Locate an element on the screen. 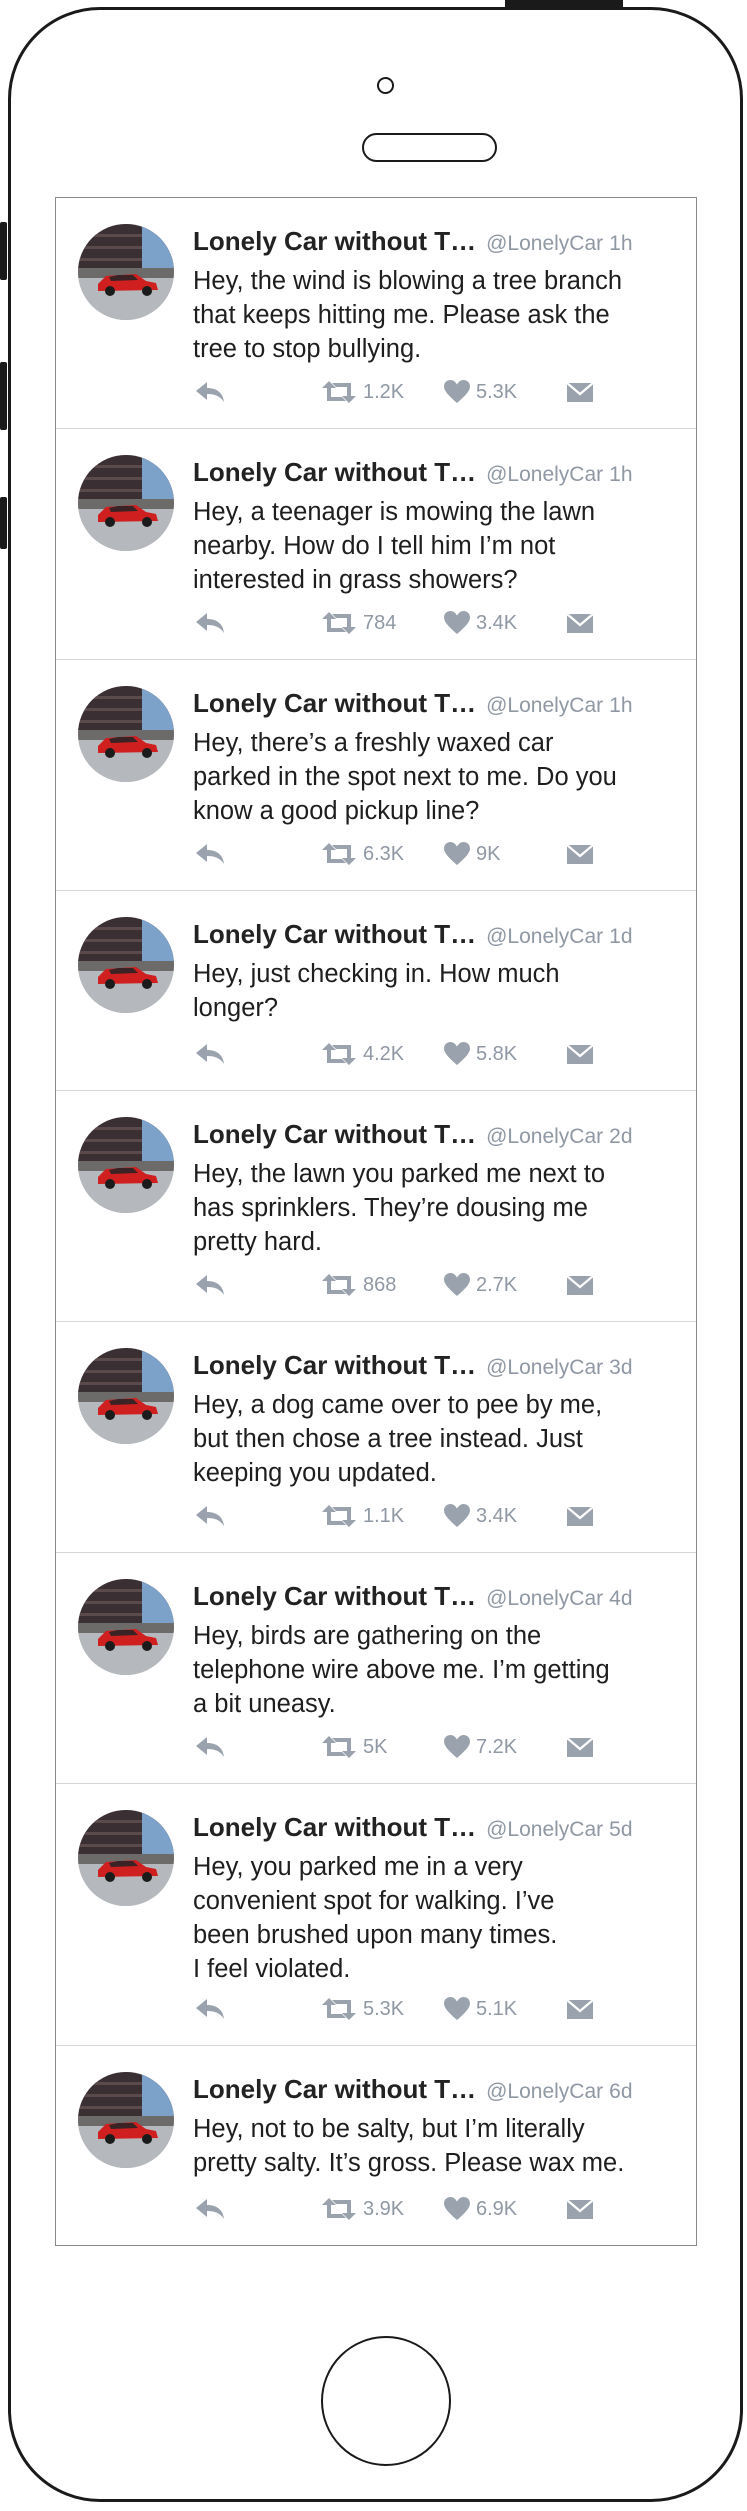  retweet-button: 1.1K is located at coordinates (362, 1516).